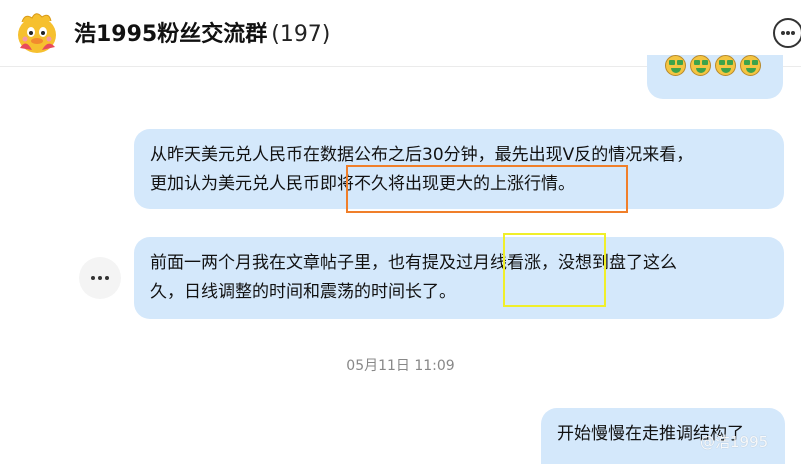  What do you see at coordinates (554, 270) in the screenshot?
I see `yellow-highlight-box` at bounding box center [554, 270].